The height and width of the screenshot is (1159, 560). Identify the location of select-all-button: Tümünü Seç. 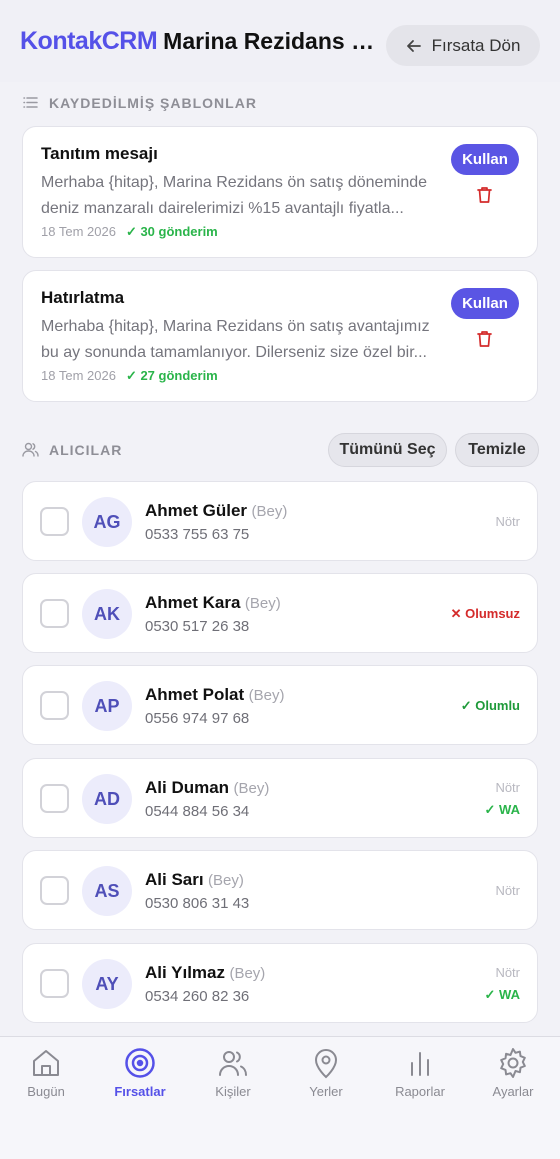
(387, 450).